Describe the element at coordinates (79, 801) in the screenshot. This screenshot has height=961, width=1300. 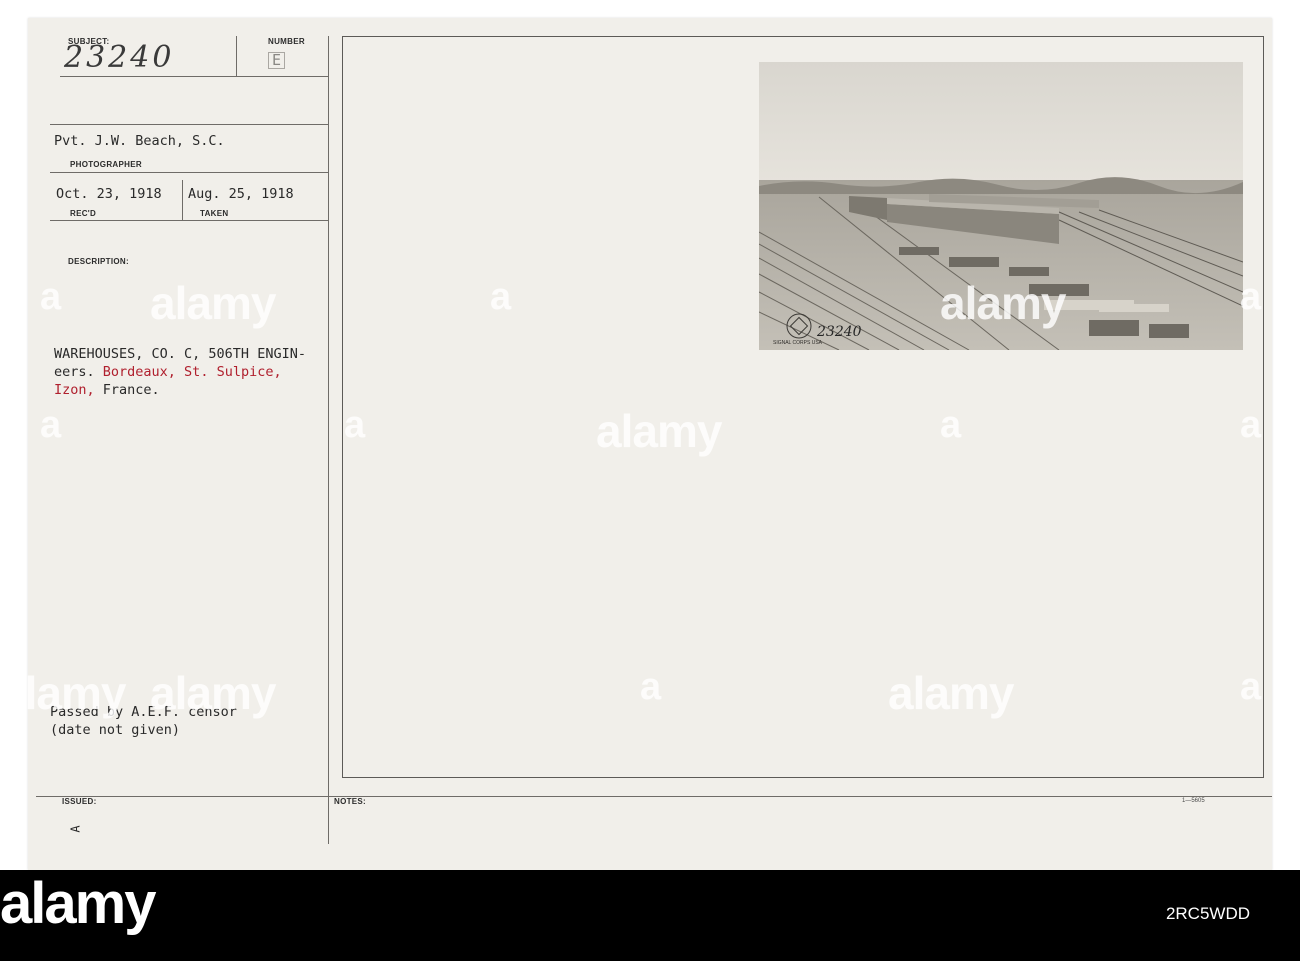
I see `issued-label: ISSUED:` at that location.